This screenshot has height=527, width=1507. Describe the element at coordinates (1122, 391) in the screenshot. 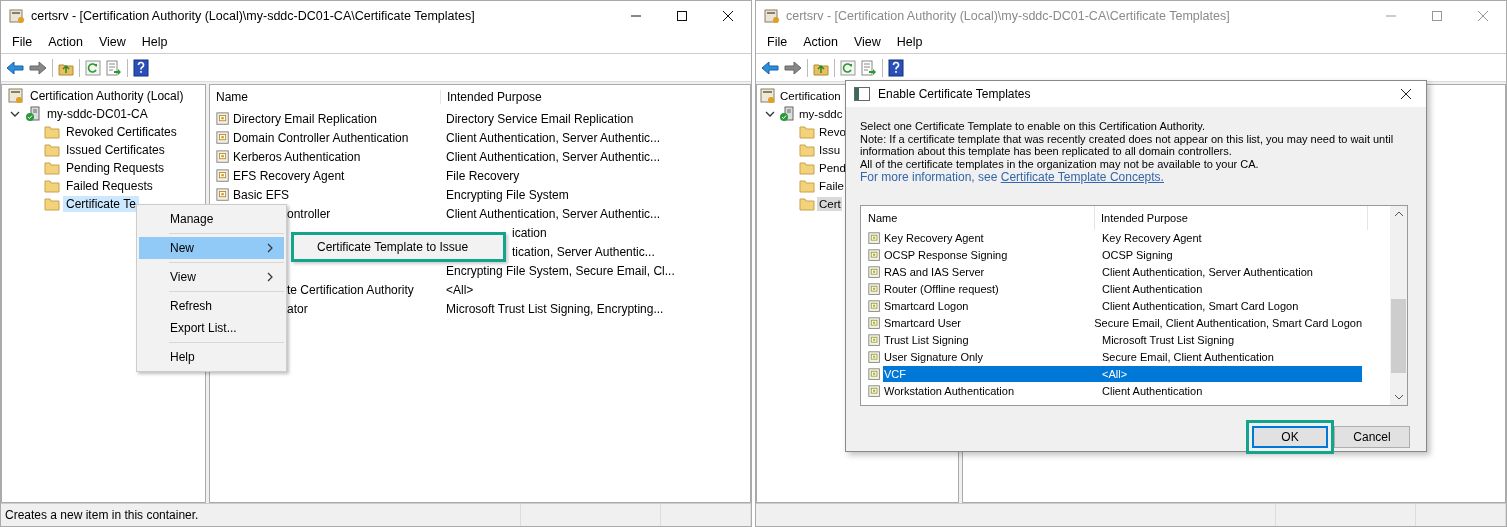

I see `template-row: Workstation Authentication Client Authentication` at that location.